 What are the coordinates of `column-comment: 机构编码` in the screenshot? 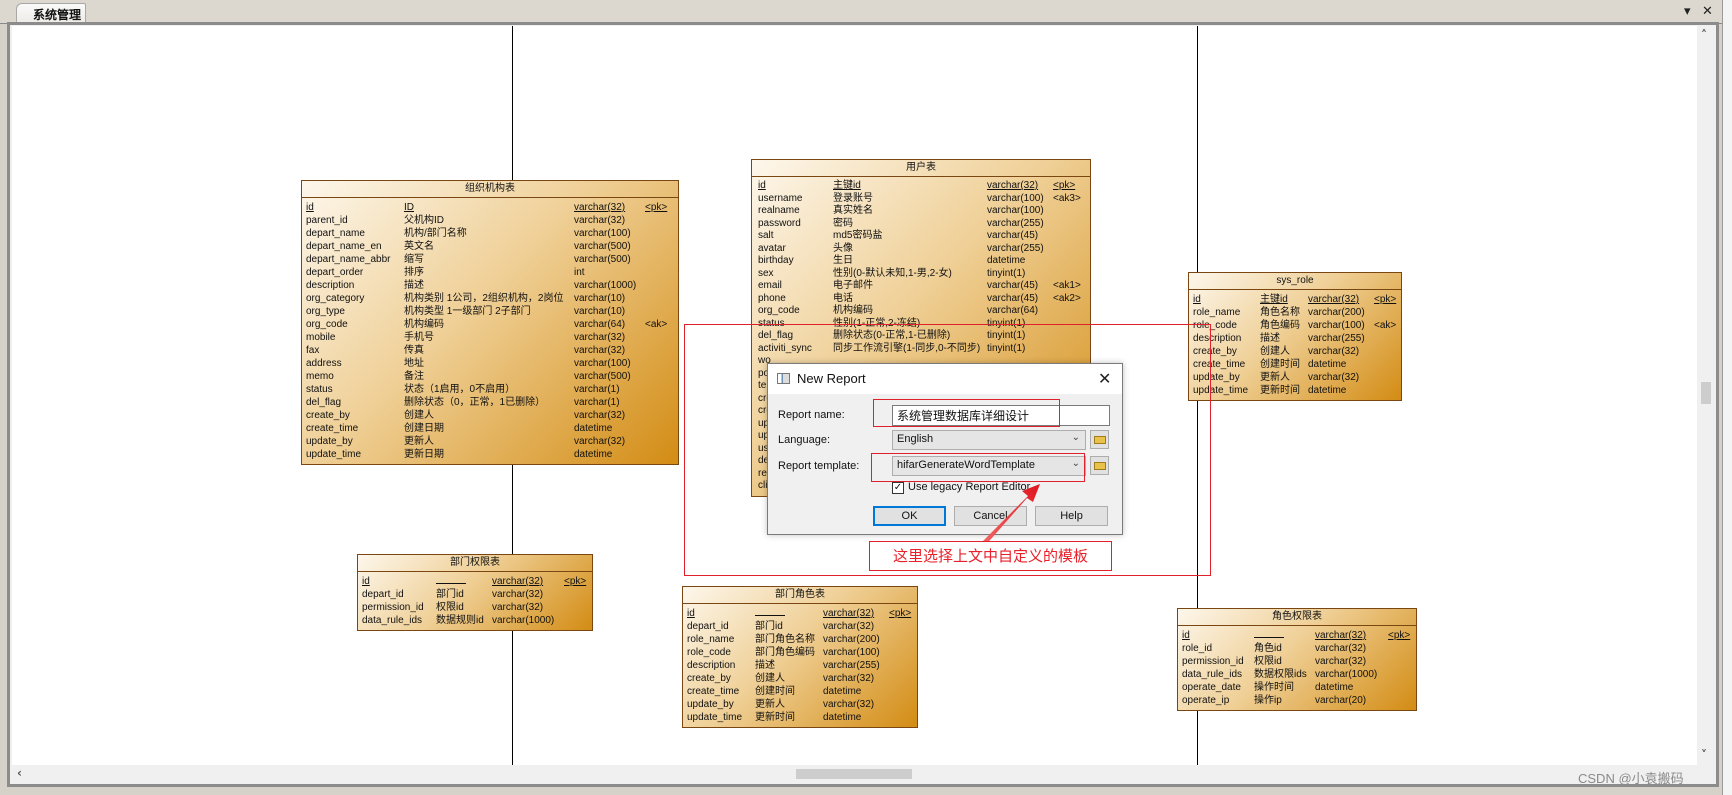 It's located at (424, 324).